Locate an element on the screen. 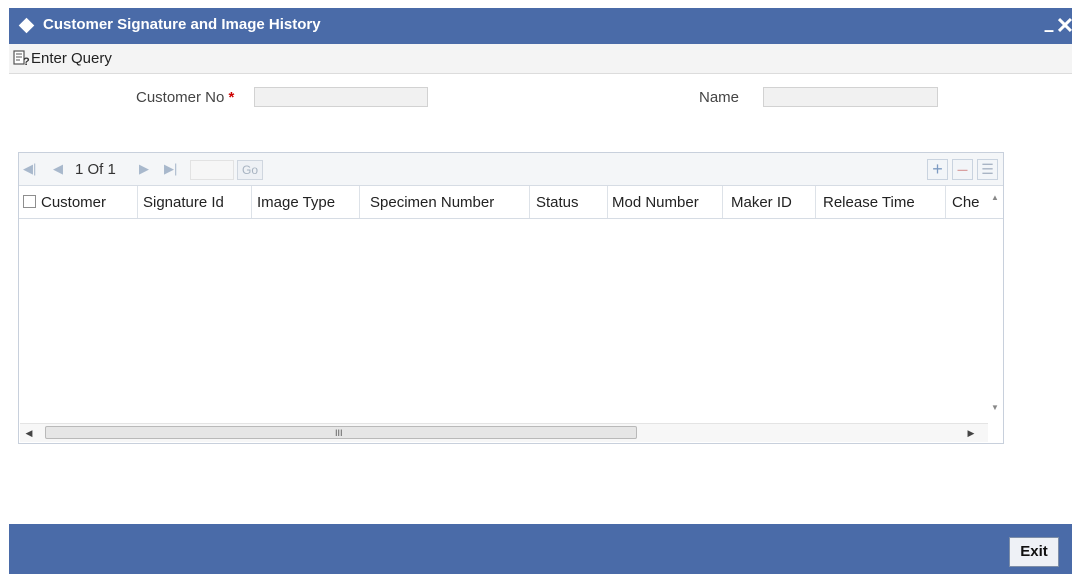  window-title: Customer Signature and Image History is located at coordinates (182, 24).